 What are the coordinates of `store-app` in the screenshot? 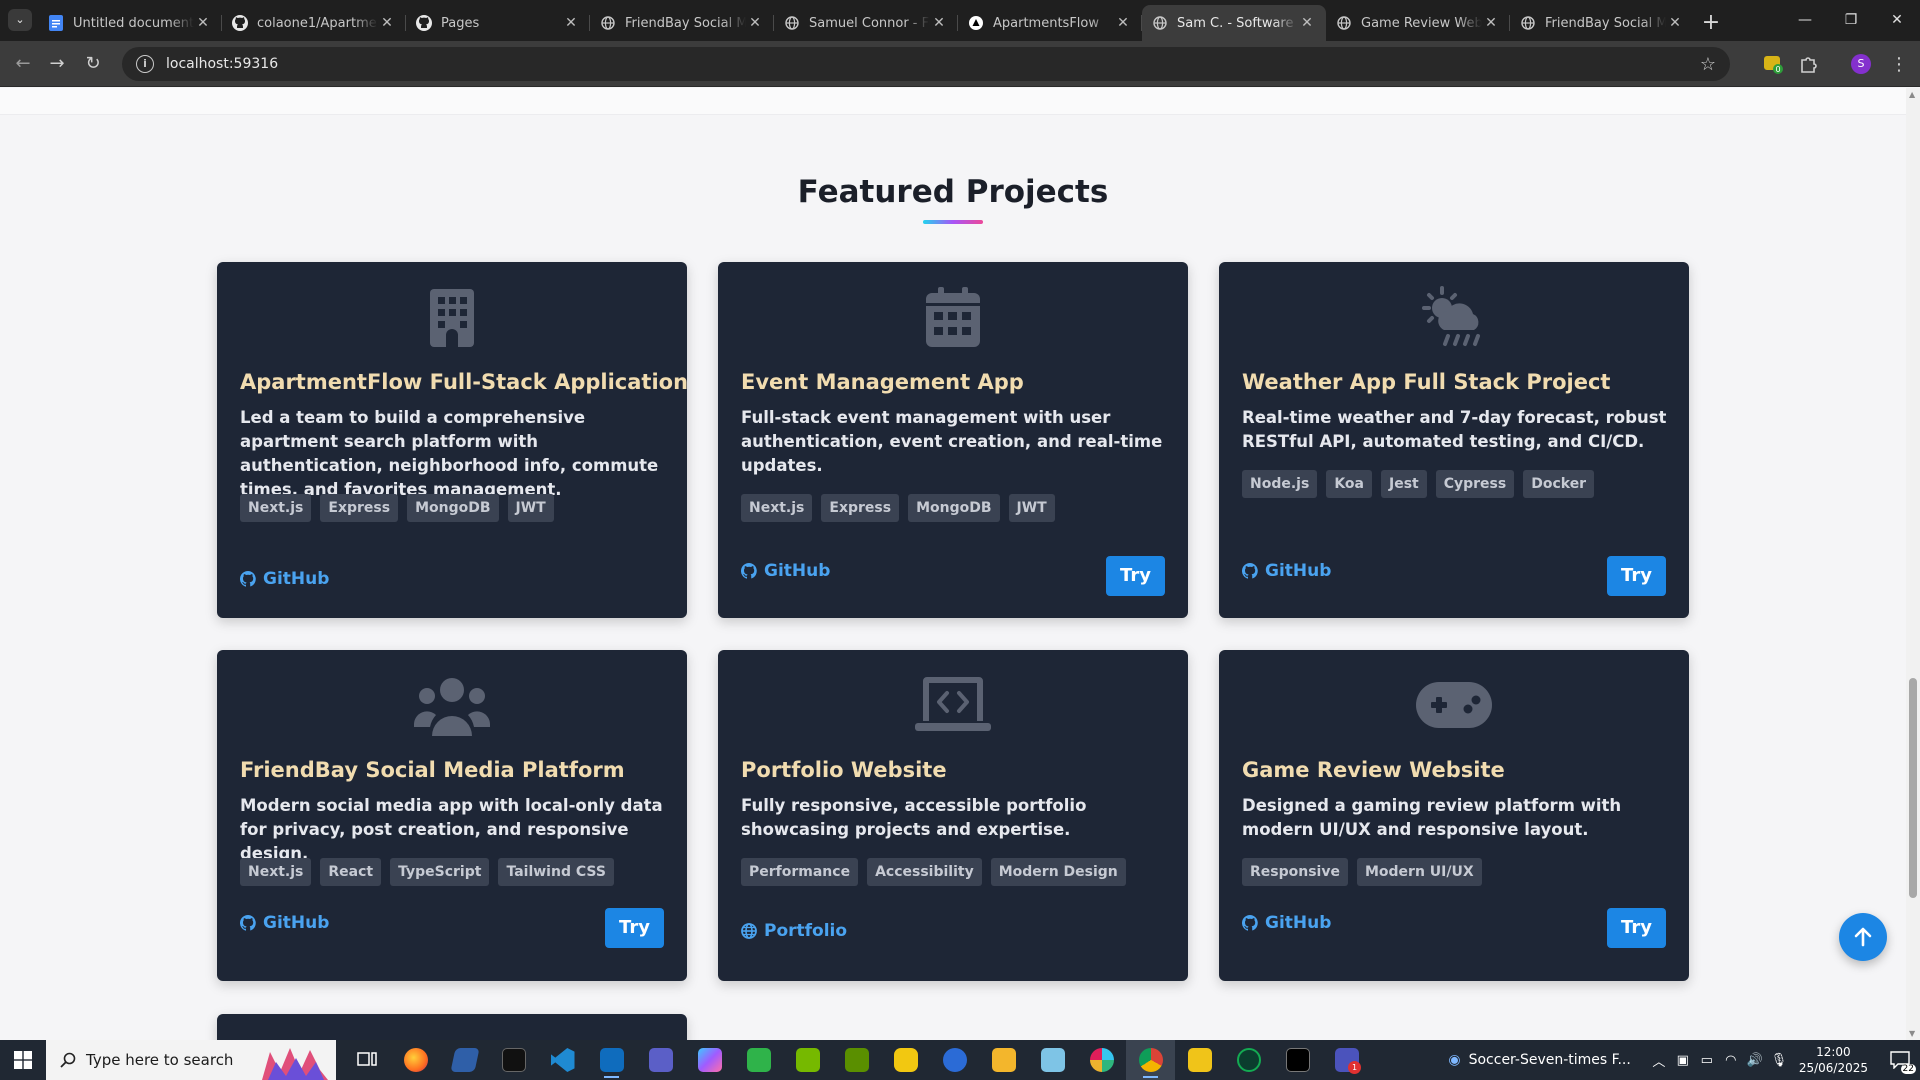 It's located at (954, 1060).